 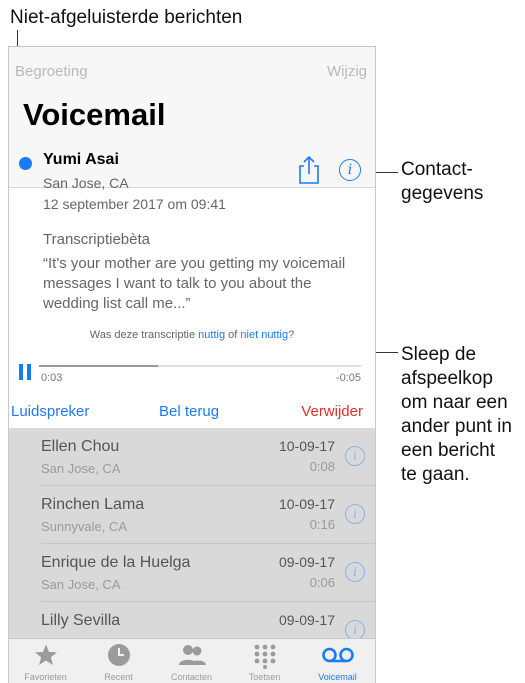 I want to click on edit-button: Wijzig, so click(x=347, y=71).